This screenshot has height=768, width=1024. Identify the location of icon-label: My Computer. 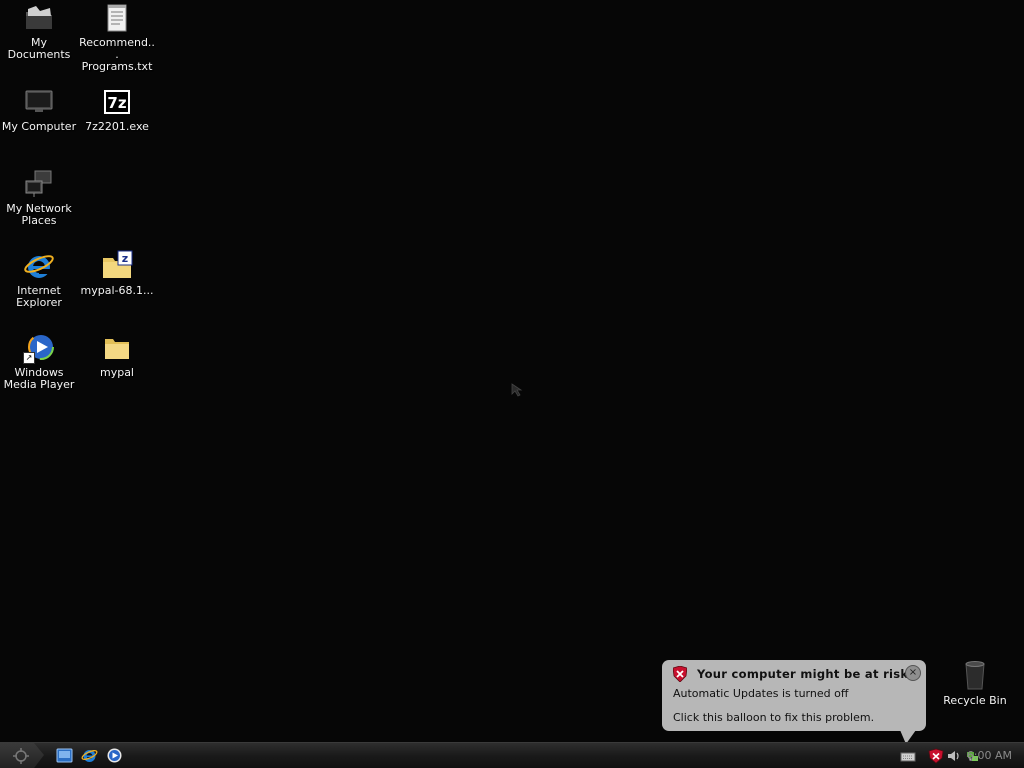
(39, 126).